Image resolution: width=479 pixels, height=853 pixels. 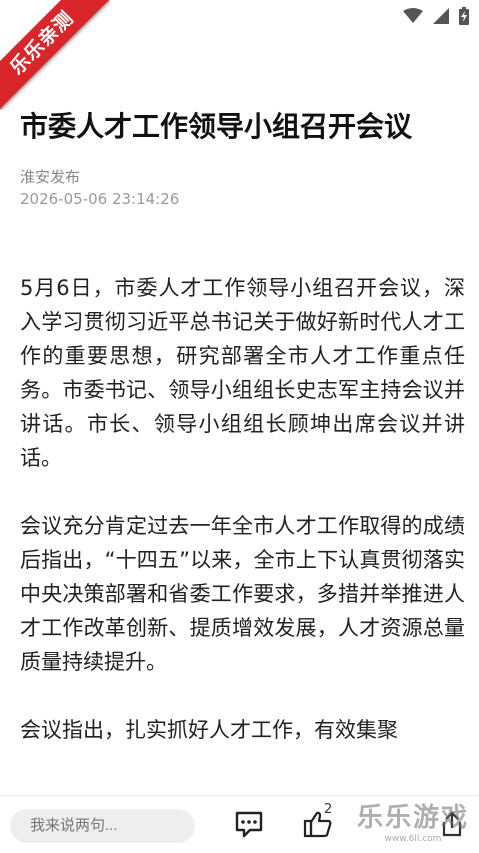 What do you see at coordinates (413, 839) in the screenshot?
I see `watermark-url: www.6ll.com` at bounding box center [413, 839].